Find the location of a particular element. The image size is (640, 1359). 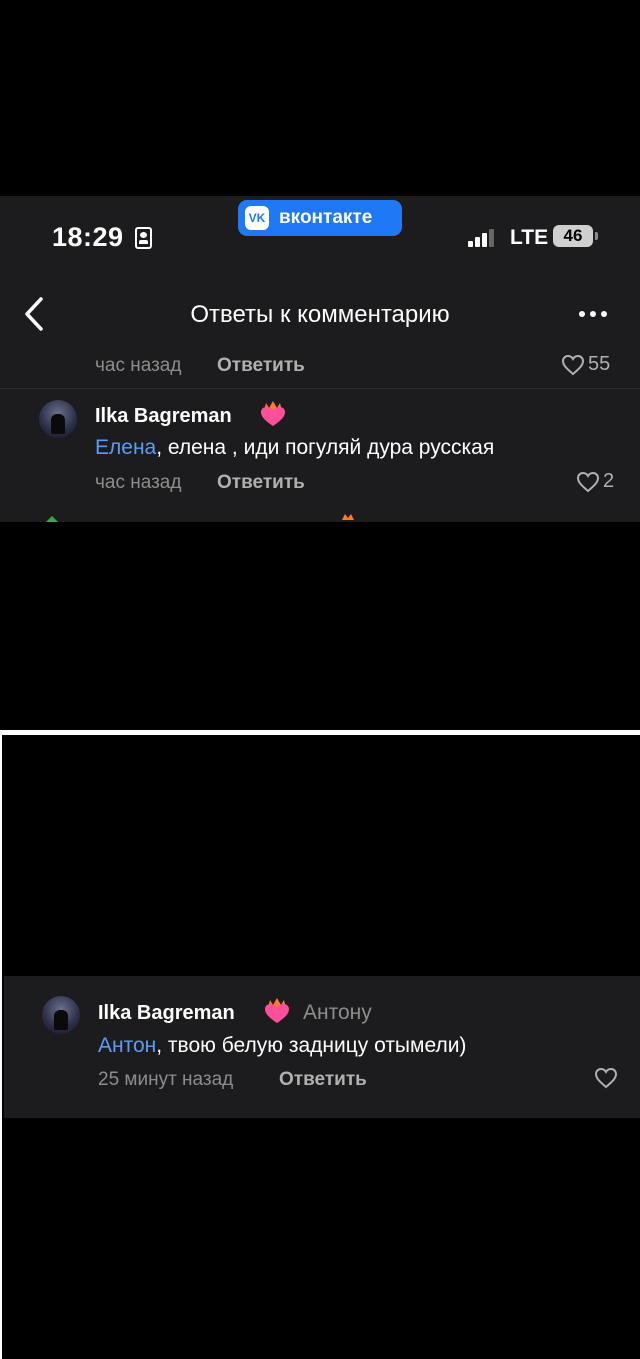

status-bar: 18:29 VK вконтакте LTE 46 is located at coordinates (320, 236).